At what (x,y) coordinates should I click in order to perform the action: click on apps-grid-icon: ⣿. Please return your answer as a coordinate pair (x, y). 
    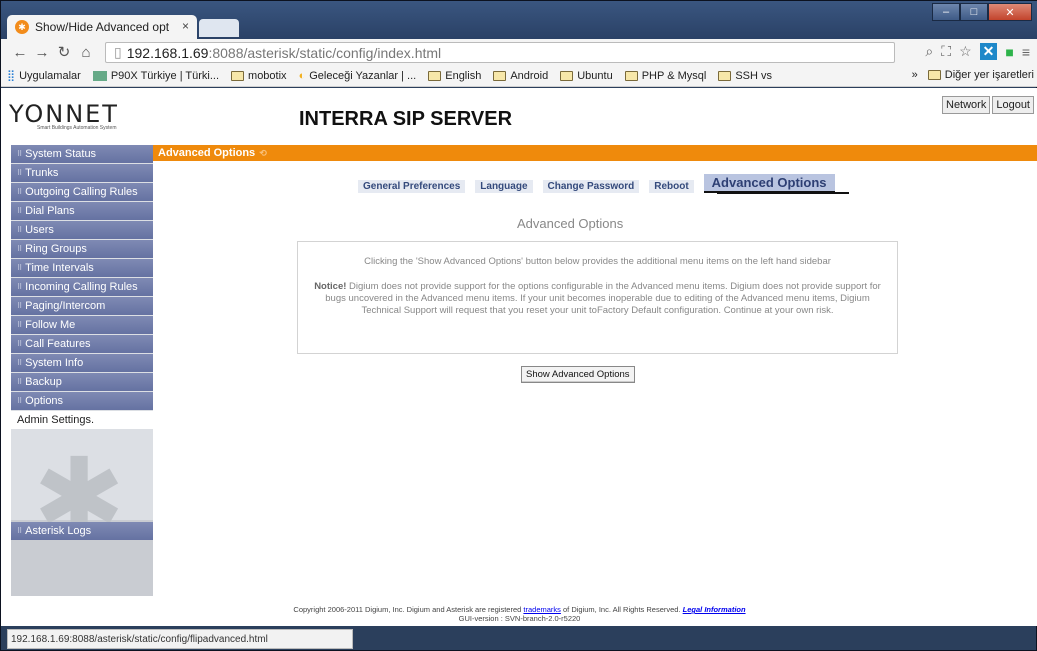
    Looking at the image, I should click on (11, 76).